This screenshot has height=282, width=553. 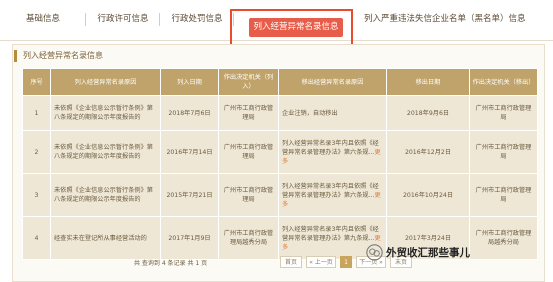 I want to click on section-title: 列入经营异常名录信息, so click(x=58, y=56).